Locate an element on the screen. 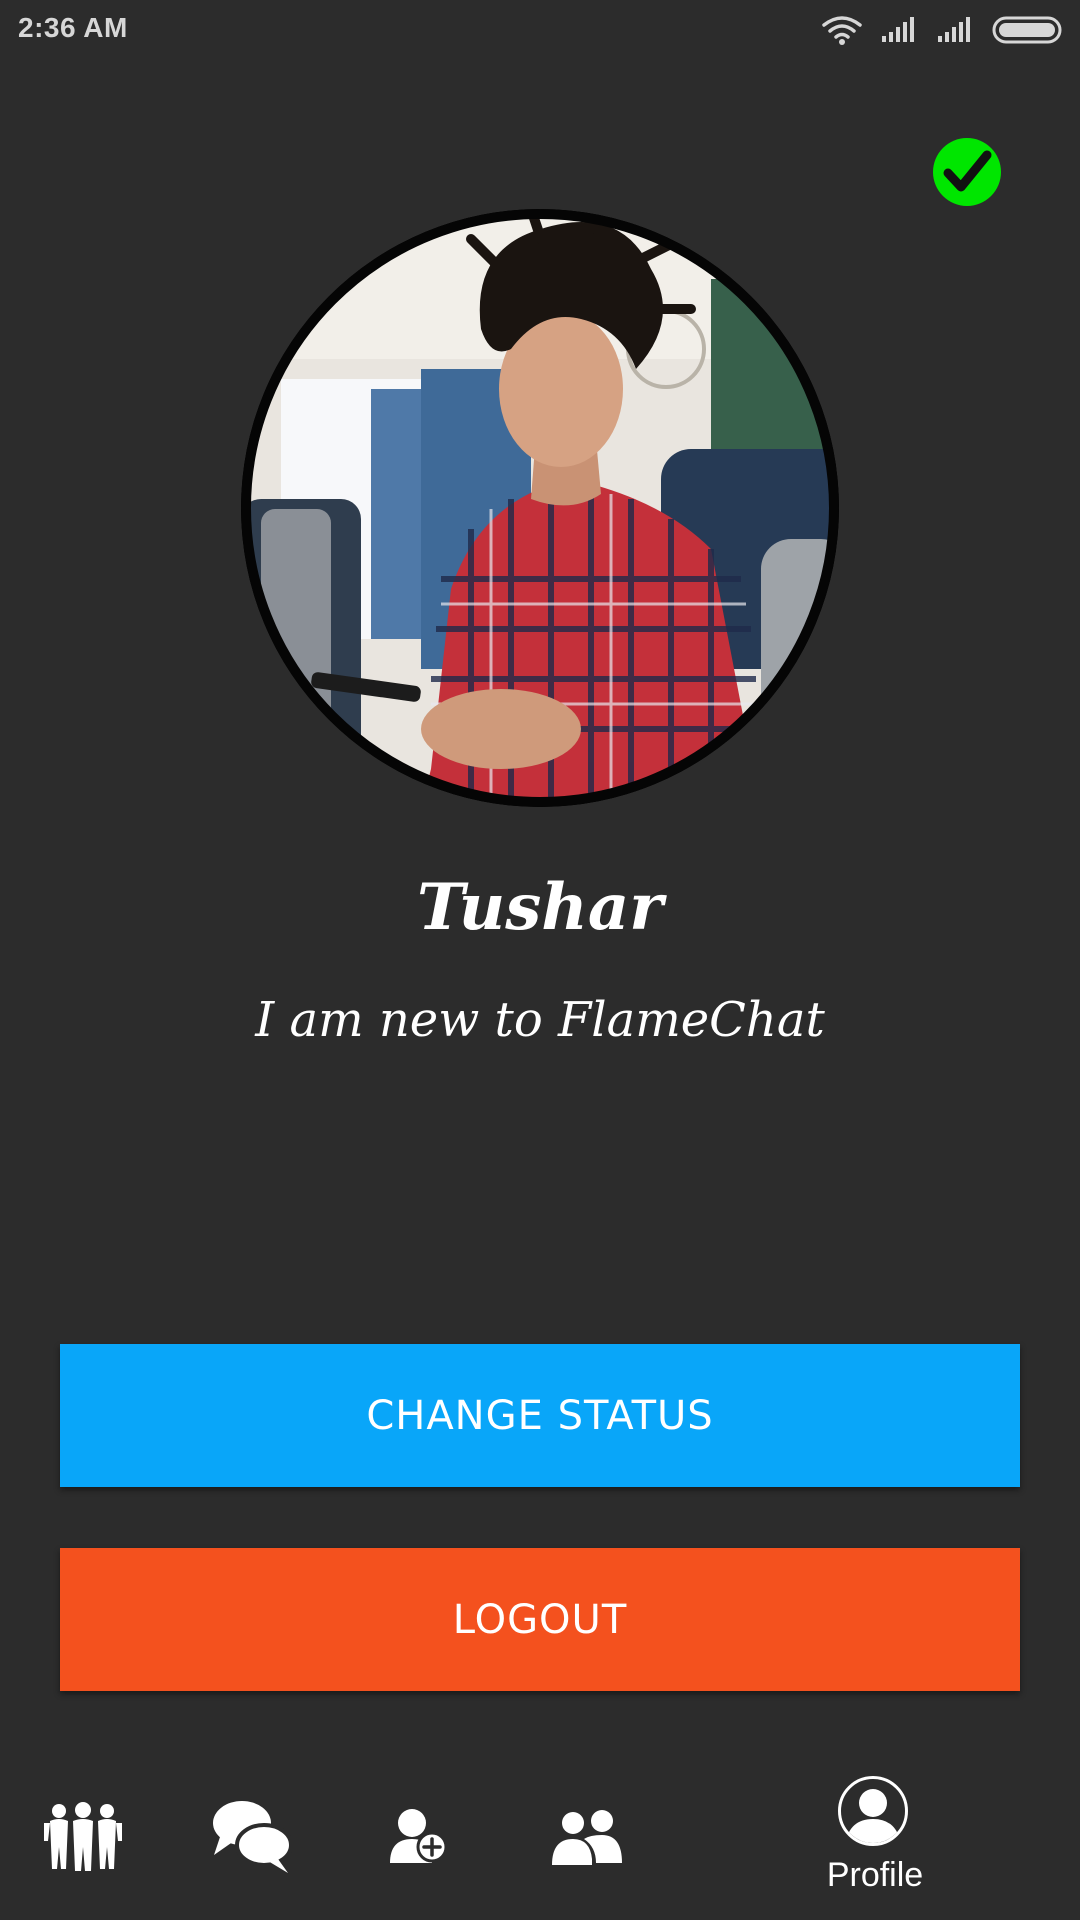  chats-icon is located at coordinates (253, 1837).